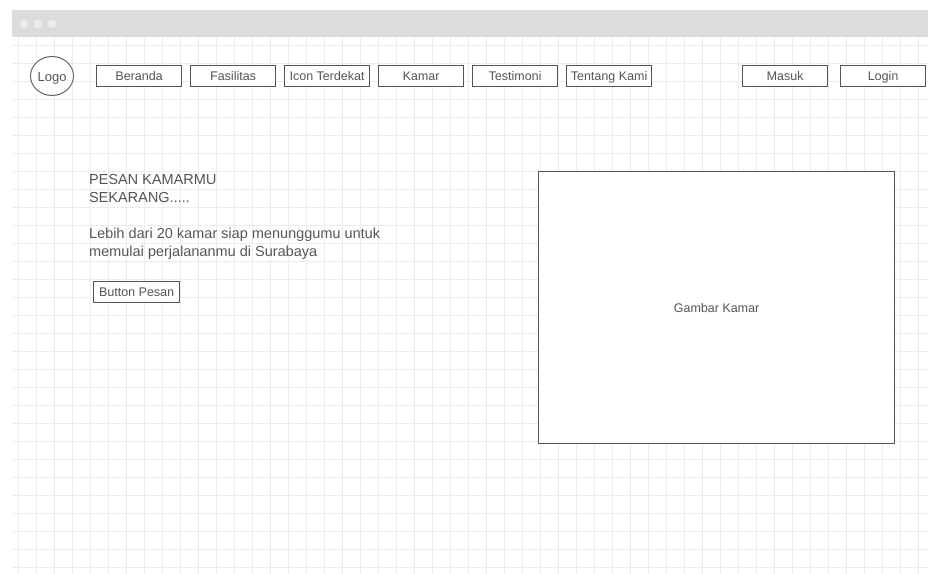 This screenshot has height=574, width=928. What do you see at coordinates (52, 76) in the screenshot?
I see `logo: Logo` at bounding box center [52, 76].